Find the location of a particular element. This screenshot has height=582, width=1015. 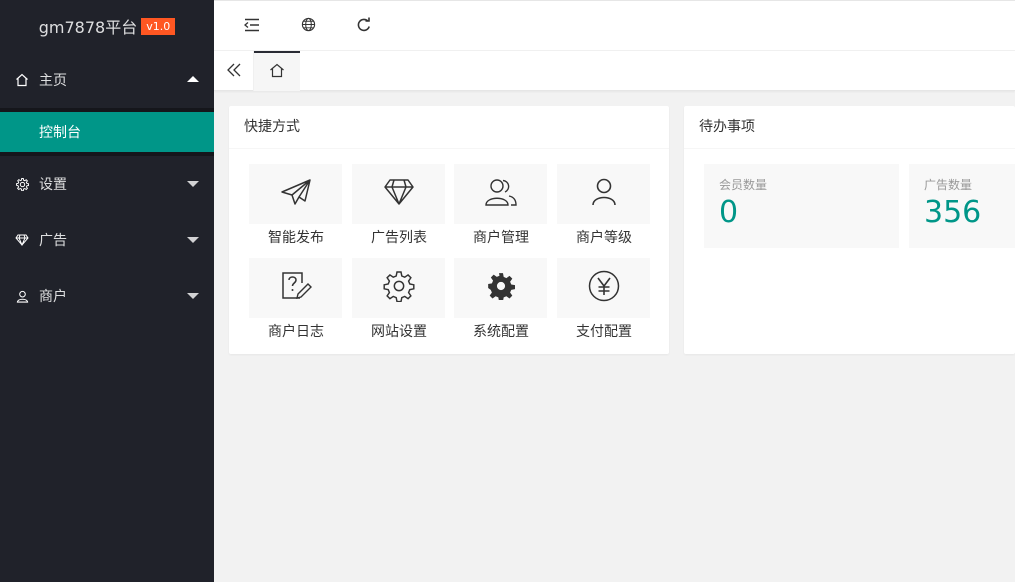

shortcut-merchant-log: 商户日志 is located at coordinates (296, 299).